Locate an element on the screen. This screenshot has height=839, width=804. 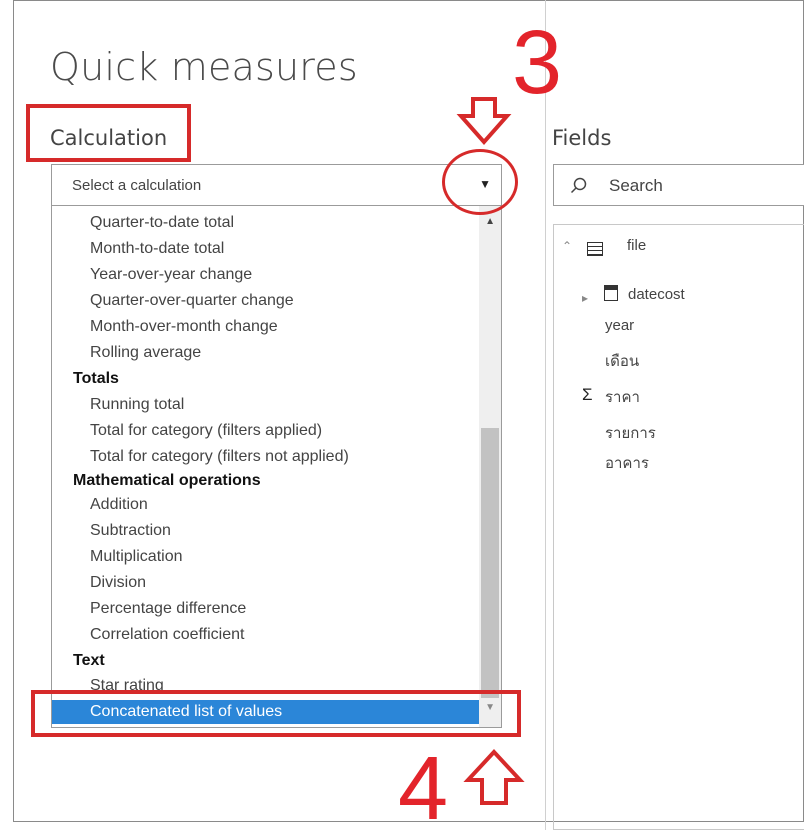
option-multiplication: Multiplication is located at coordinates (136, 557).